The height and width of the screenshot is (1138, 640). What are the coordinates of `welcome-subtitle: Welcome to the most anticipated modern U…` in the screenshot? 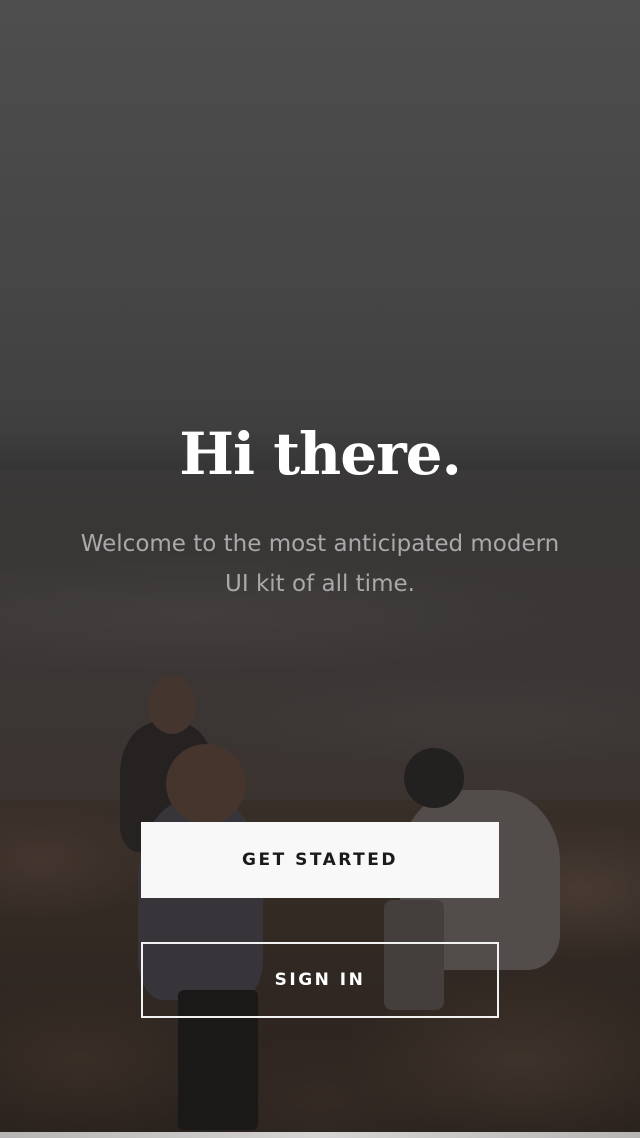 It's located at (320, 564).